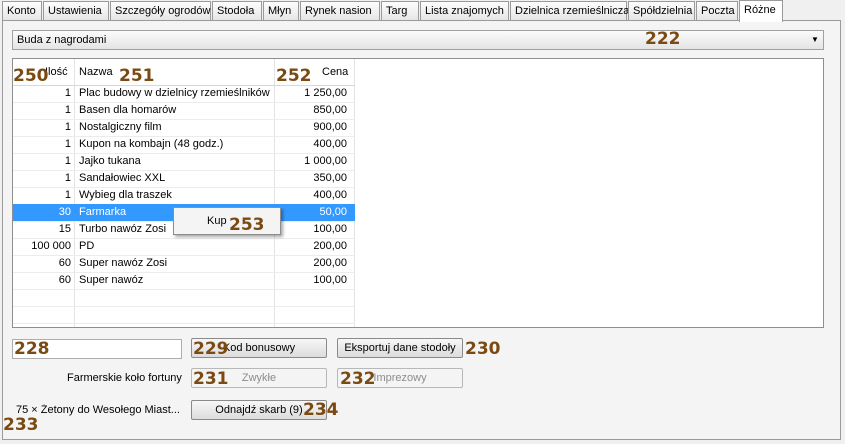 The image size is (845, 444). Describe the element at coordinates (124, 378) in the screenshot. I see `fortune-wheel-label: Farmerskie koło fortuny` at that location.